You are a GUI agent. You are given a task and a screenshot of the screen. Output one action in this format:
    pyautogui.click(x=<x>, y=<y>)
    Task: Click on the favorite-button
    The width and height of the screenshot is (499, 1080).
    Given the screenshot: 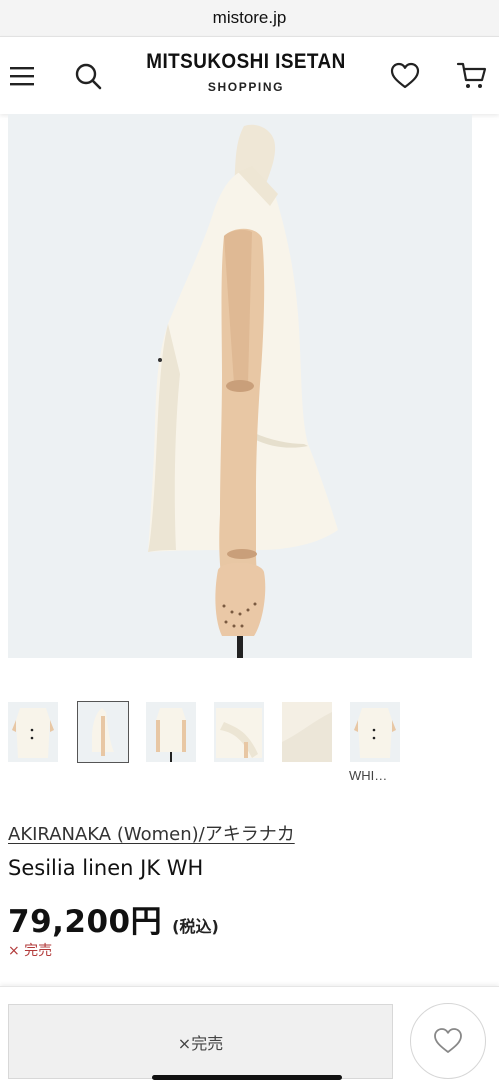 What is the action you would take?
    pyautogui.click(x=448, y=1041)
    